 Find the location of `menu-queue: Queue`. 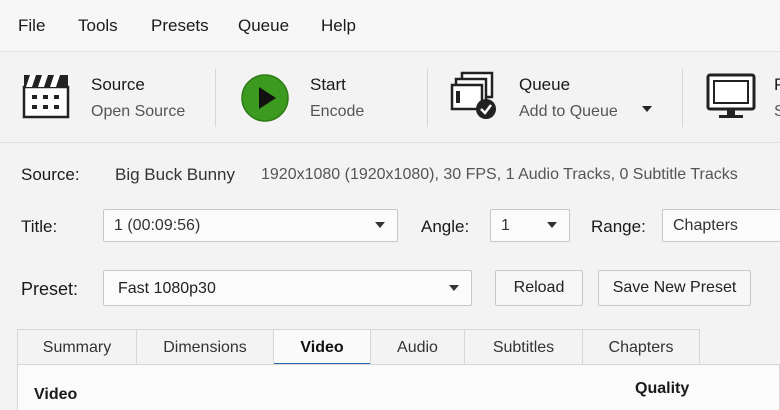

menu-queue: Queue is located at coordinates (263, 26).